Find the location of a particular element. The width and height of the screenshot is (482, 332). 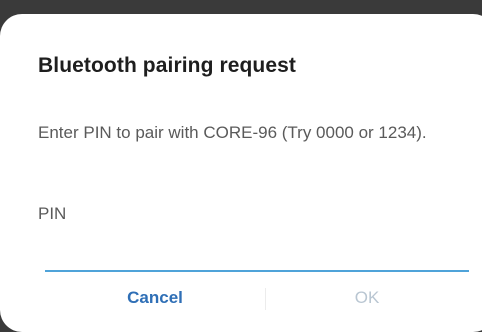

dialog-title: Bluetooth pairing request is located at coordinates (167, 65).